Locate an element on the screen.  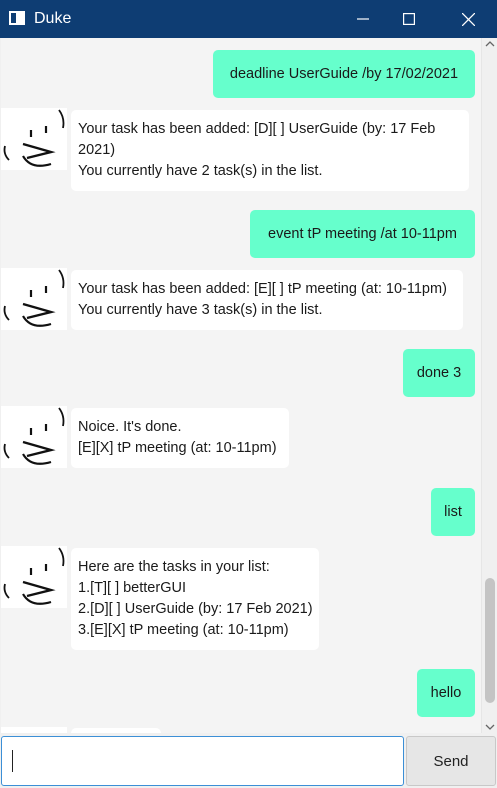
window-title: Duke is located at coordinates (53, 18).